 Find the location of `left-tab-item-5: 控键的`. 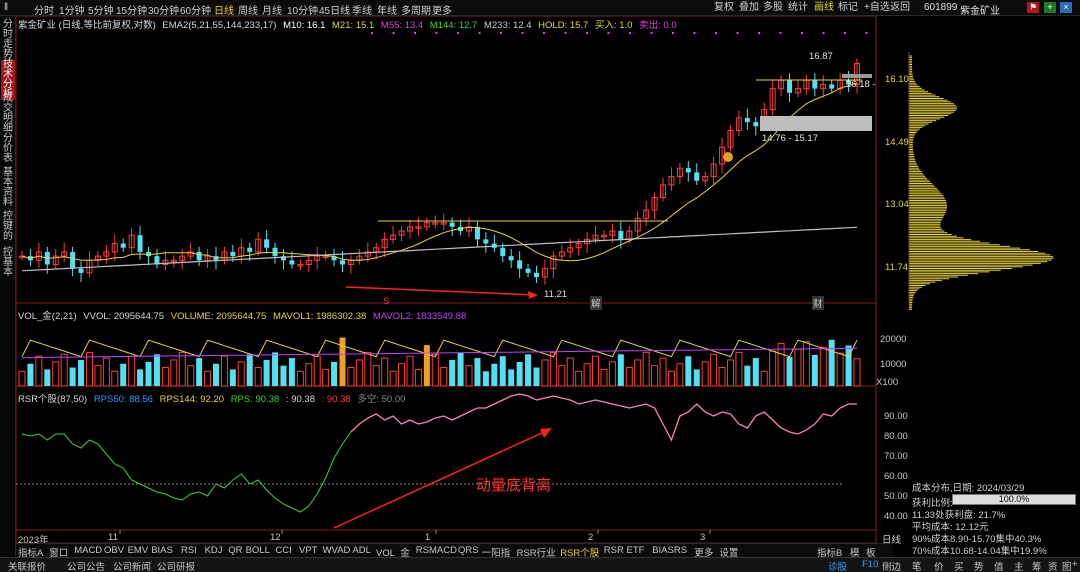

left-tab-item-5: 控键的 is located at coordinates (8, 227).